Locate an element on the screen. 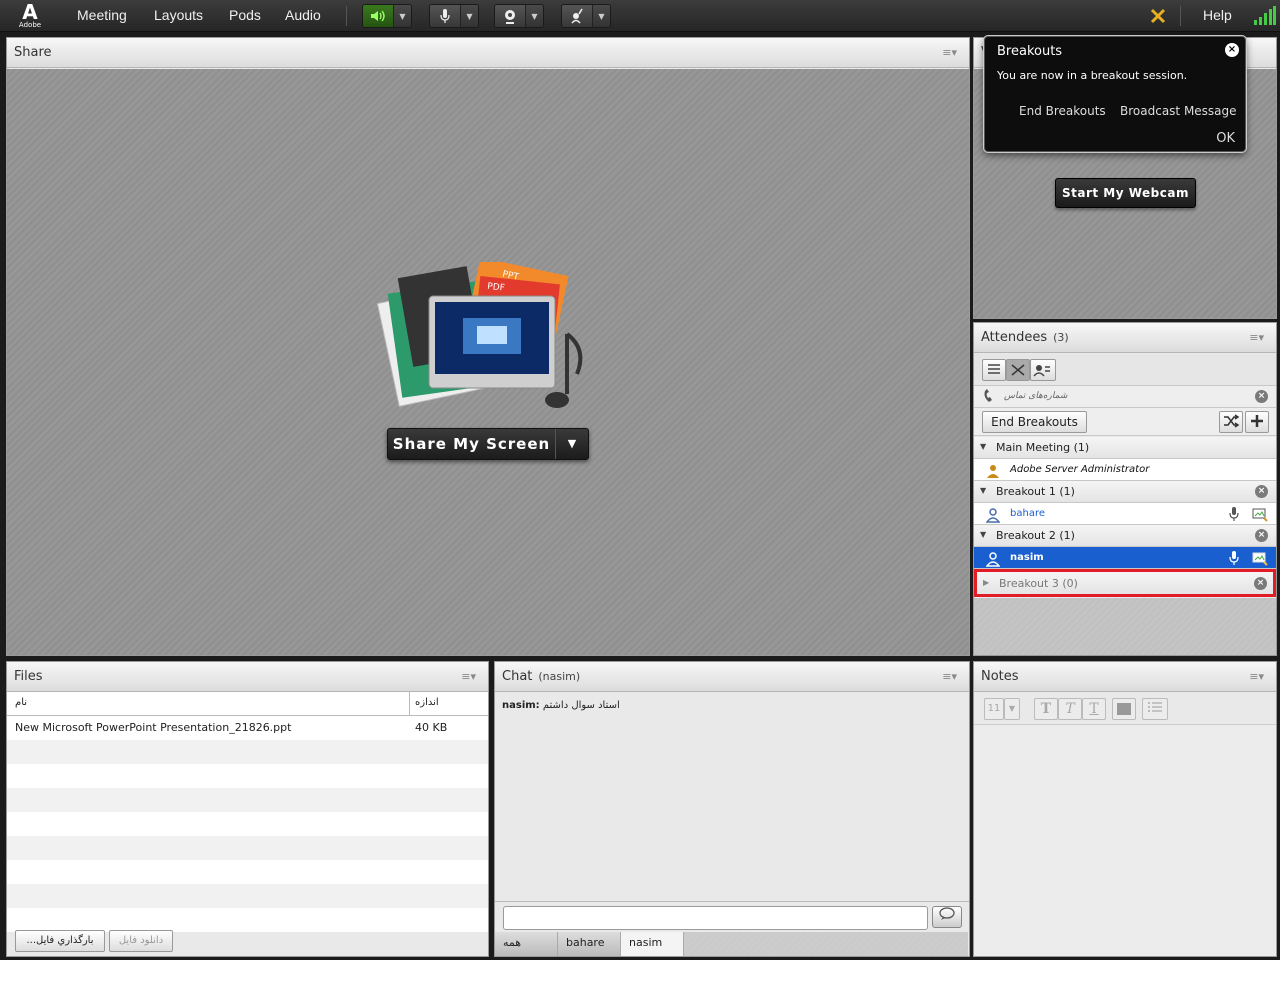  chevron-down-icon: ▼ is located at coordinates (1012, 709).